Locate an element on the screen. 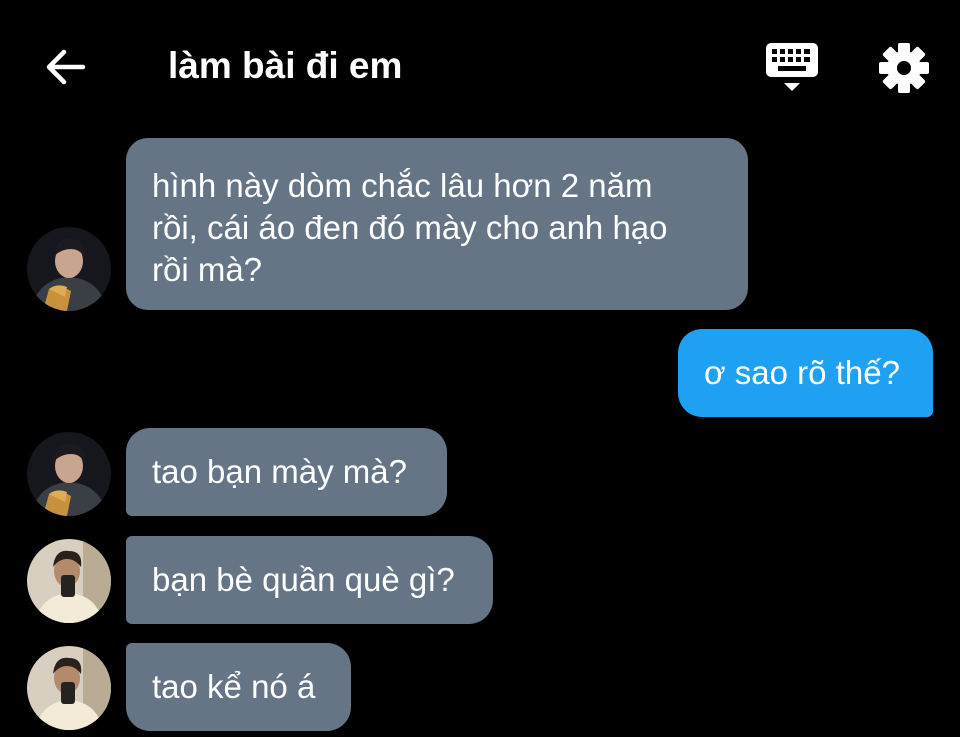 The height and width of the screenshot is (737, 960). settings-button is located at coordinates (904, 68).